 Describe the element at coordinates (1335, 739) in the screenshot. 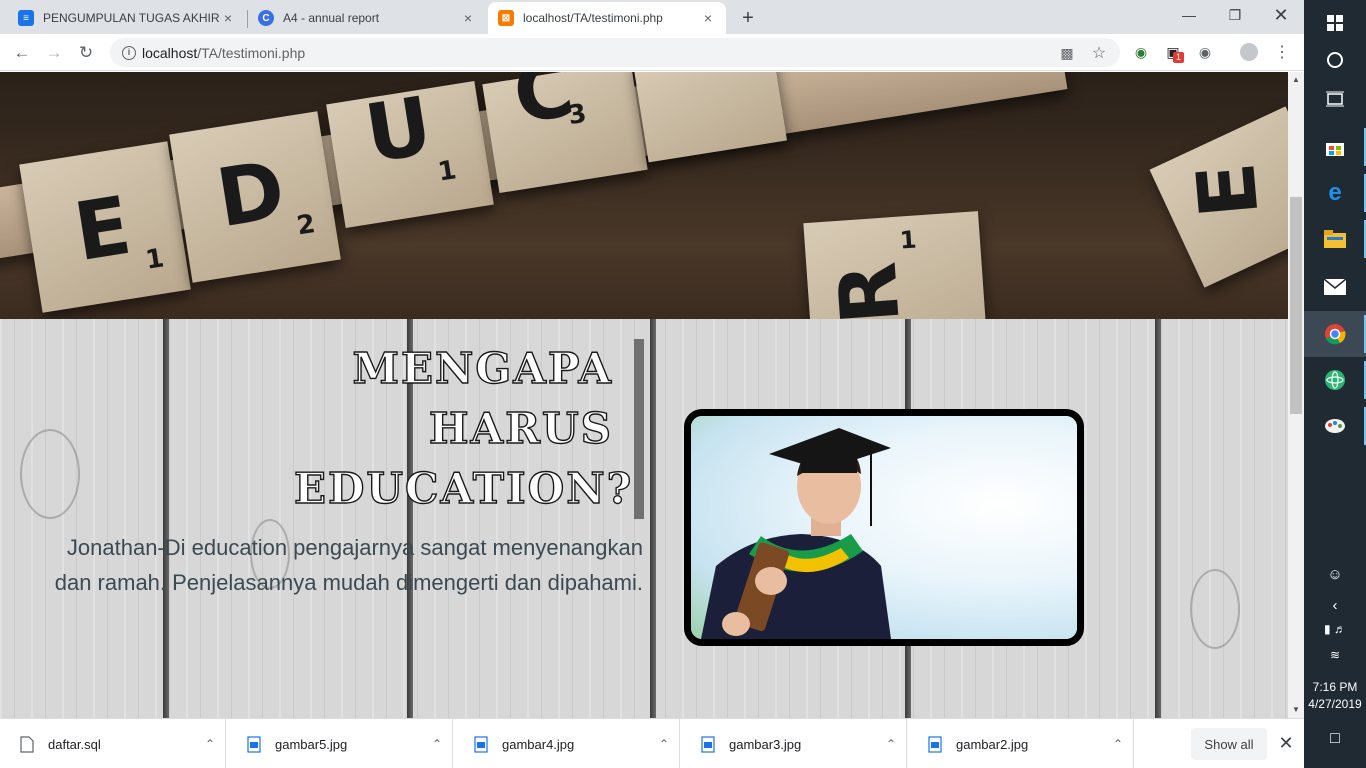

I see `action-center-icon: □` at that location.